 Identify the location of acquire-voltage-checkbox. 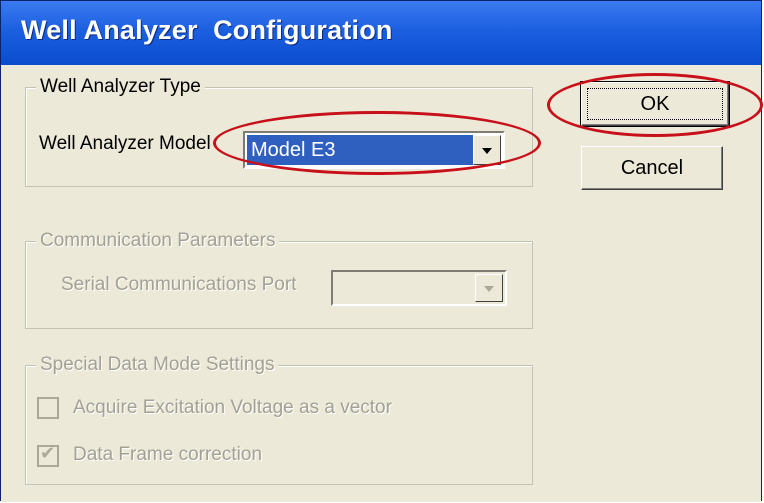
(48, 408).